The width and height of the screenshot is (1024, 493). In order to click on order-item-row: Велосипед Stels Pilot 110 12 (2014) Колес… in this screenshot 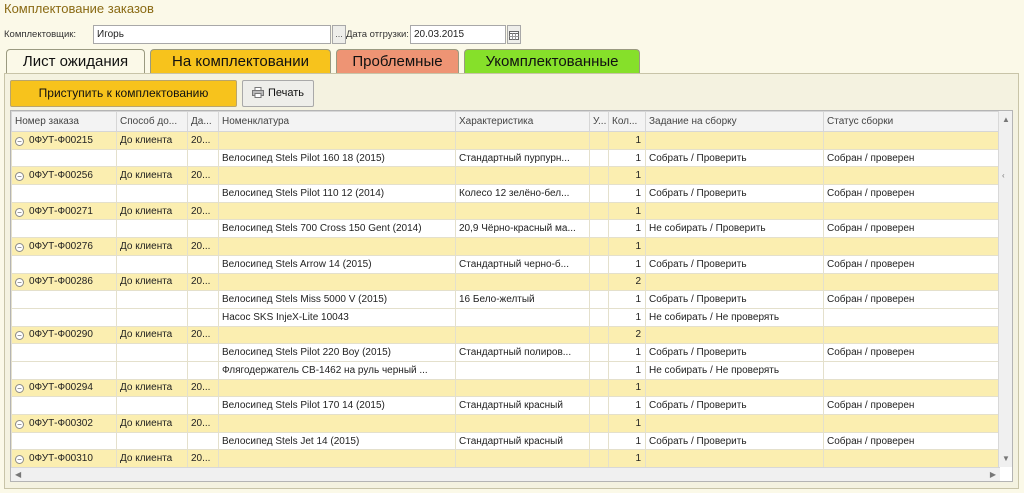, I will do `click(505, 193)`.